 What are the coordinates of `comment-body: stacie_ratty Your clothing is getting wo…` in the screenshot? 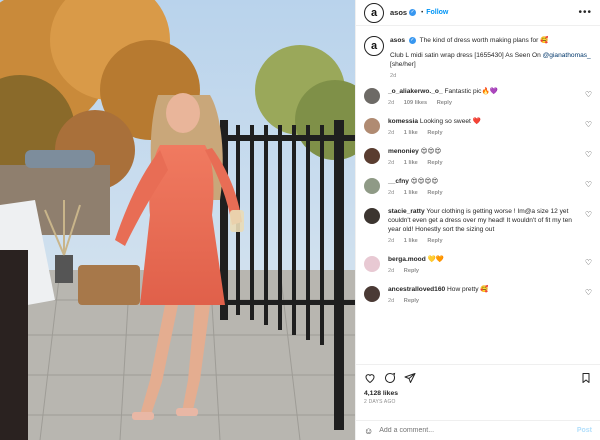 It's located at (490, 225).